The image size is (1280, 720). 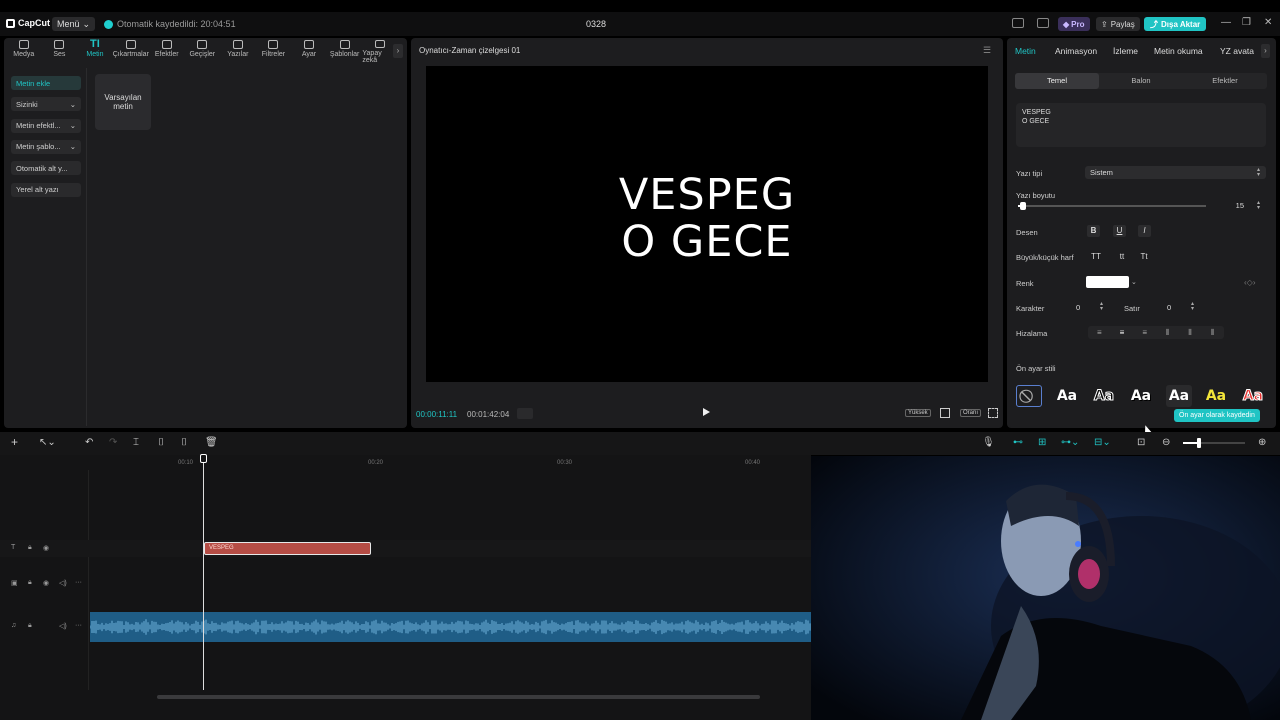 I want to click on ratio-button: Oranı, so click(x=971, y=413).